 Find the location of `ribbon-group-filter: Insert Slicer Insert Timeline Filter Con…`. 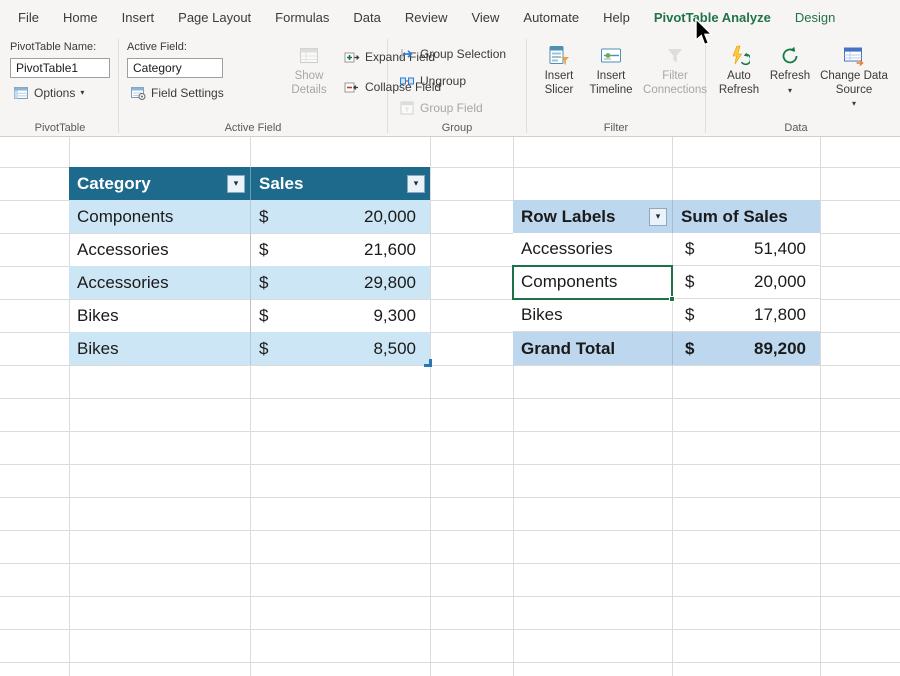

ribbon-group-filter: Insert Slicer Insert Timeline Filter Con… is located at coordinates (617, 86).